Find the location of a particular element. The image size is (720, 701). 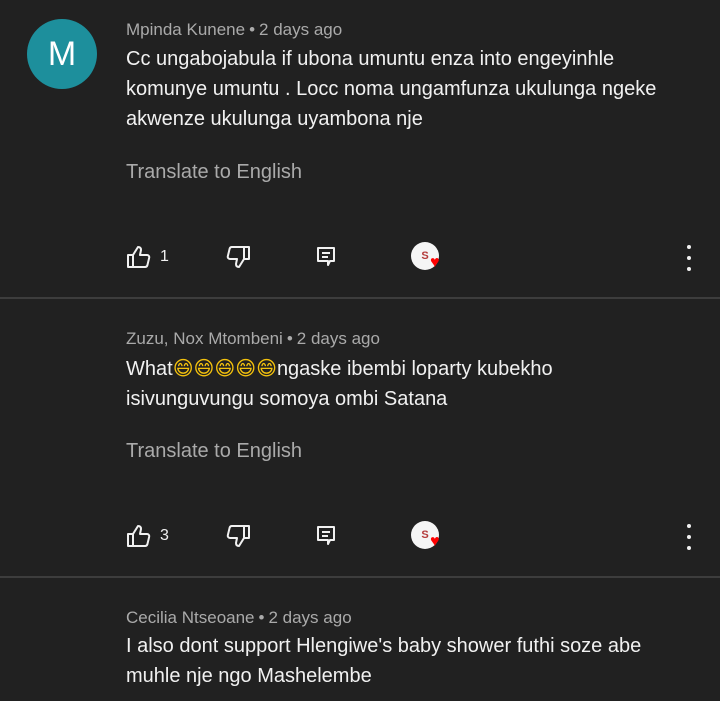

comment-meta: Cecilia Ntseoane • 2 days ago is located at coordinates (239, 618).